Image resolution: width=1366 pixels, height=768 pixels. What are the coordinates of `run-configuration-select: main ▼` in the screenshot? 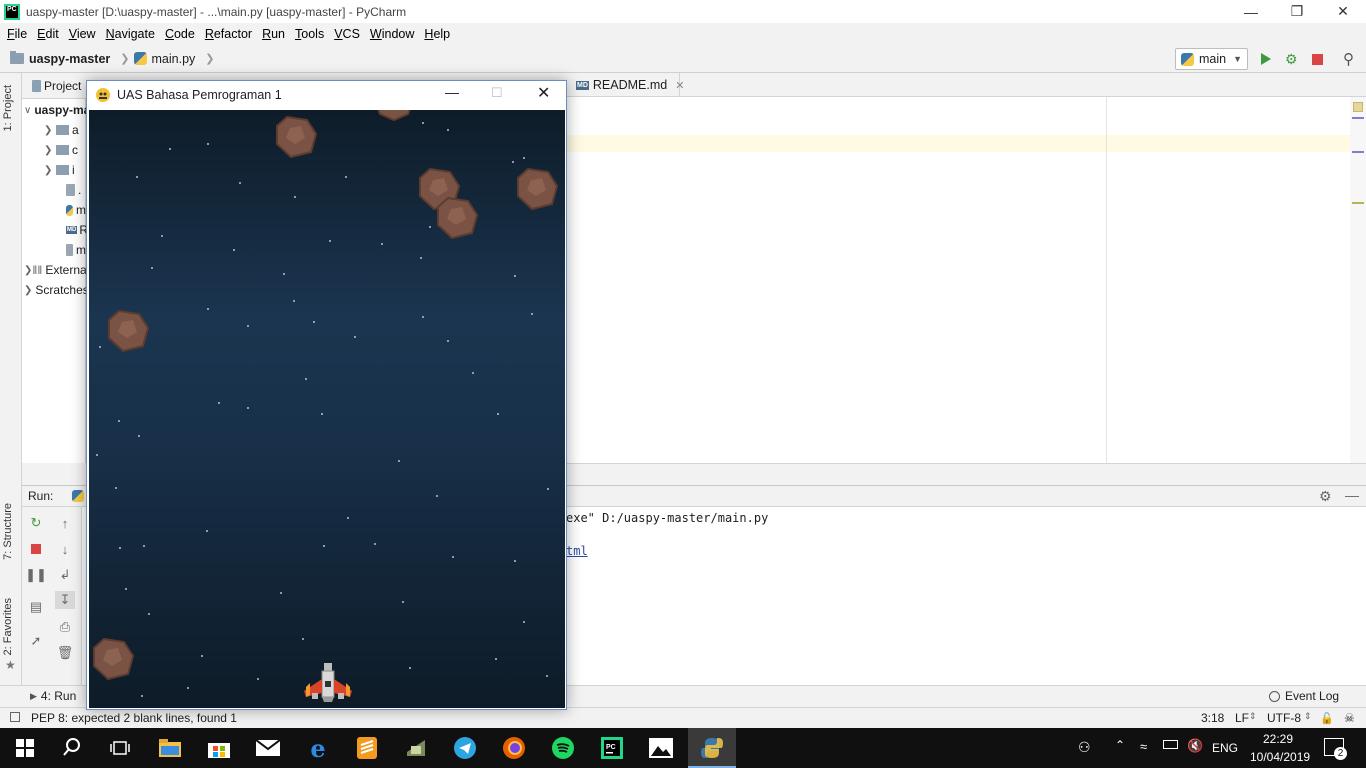 It's located at (1211, 59).